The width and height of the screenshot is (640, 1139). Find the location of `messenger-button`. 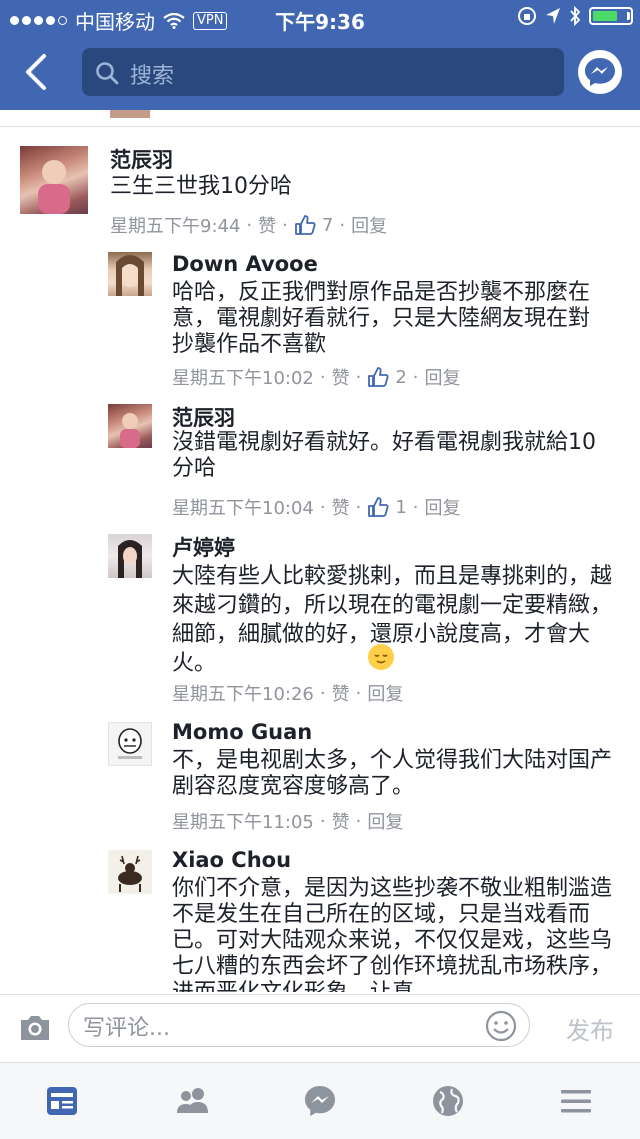

messenger-button is located at coordinates (600, 72).